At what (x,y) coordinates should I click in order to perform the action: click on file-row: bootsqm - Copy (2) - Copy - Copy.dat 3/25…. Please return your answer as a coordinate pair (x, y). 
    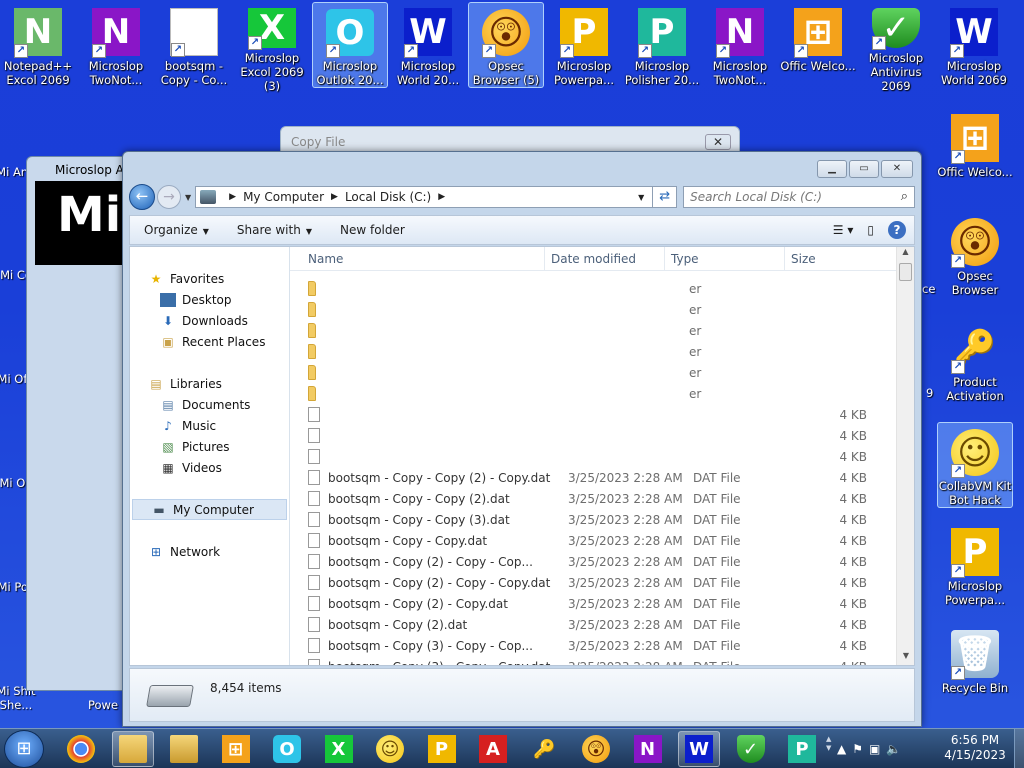
    Looking at the image, I should click on (593, 582).